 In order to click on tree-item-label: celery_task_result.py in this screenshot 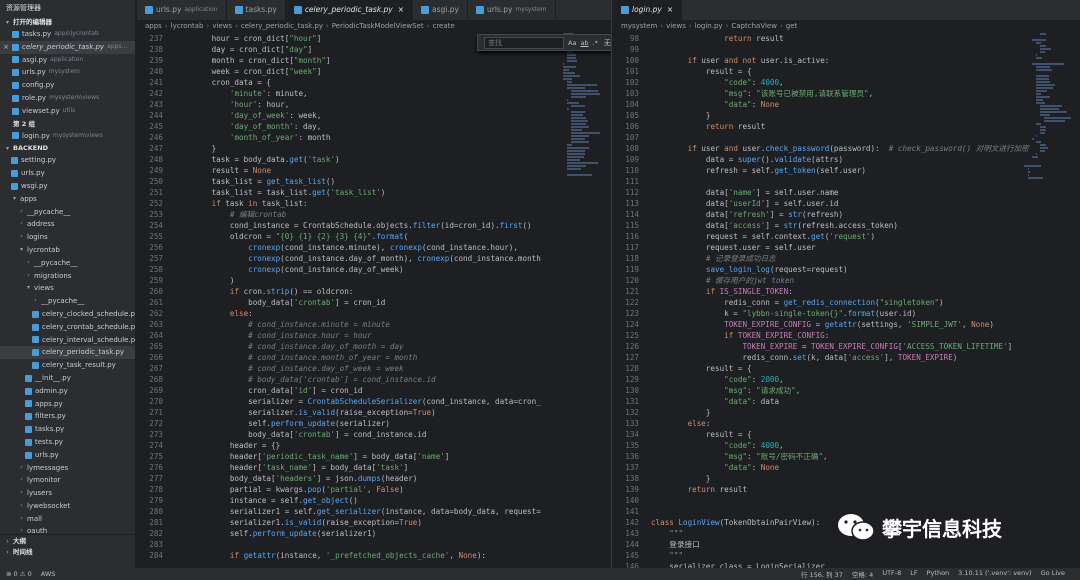, I will do `click(79, 365)`.